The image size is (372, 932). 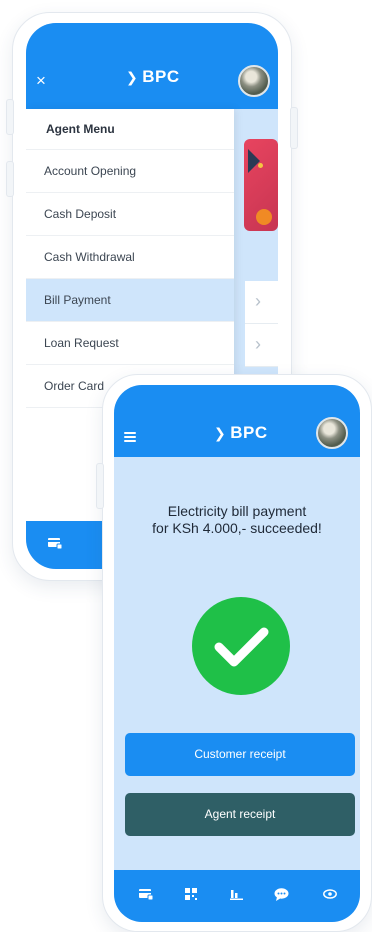 I want to click on eye-icon, so click(x=330, y=895).